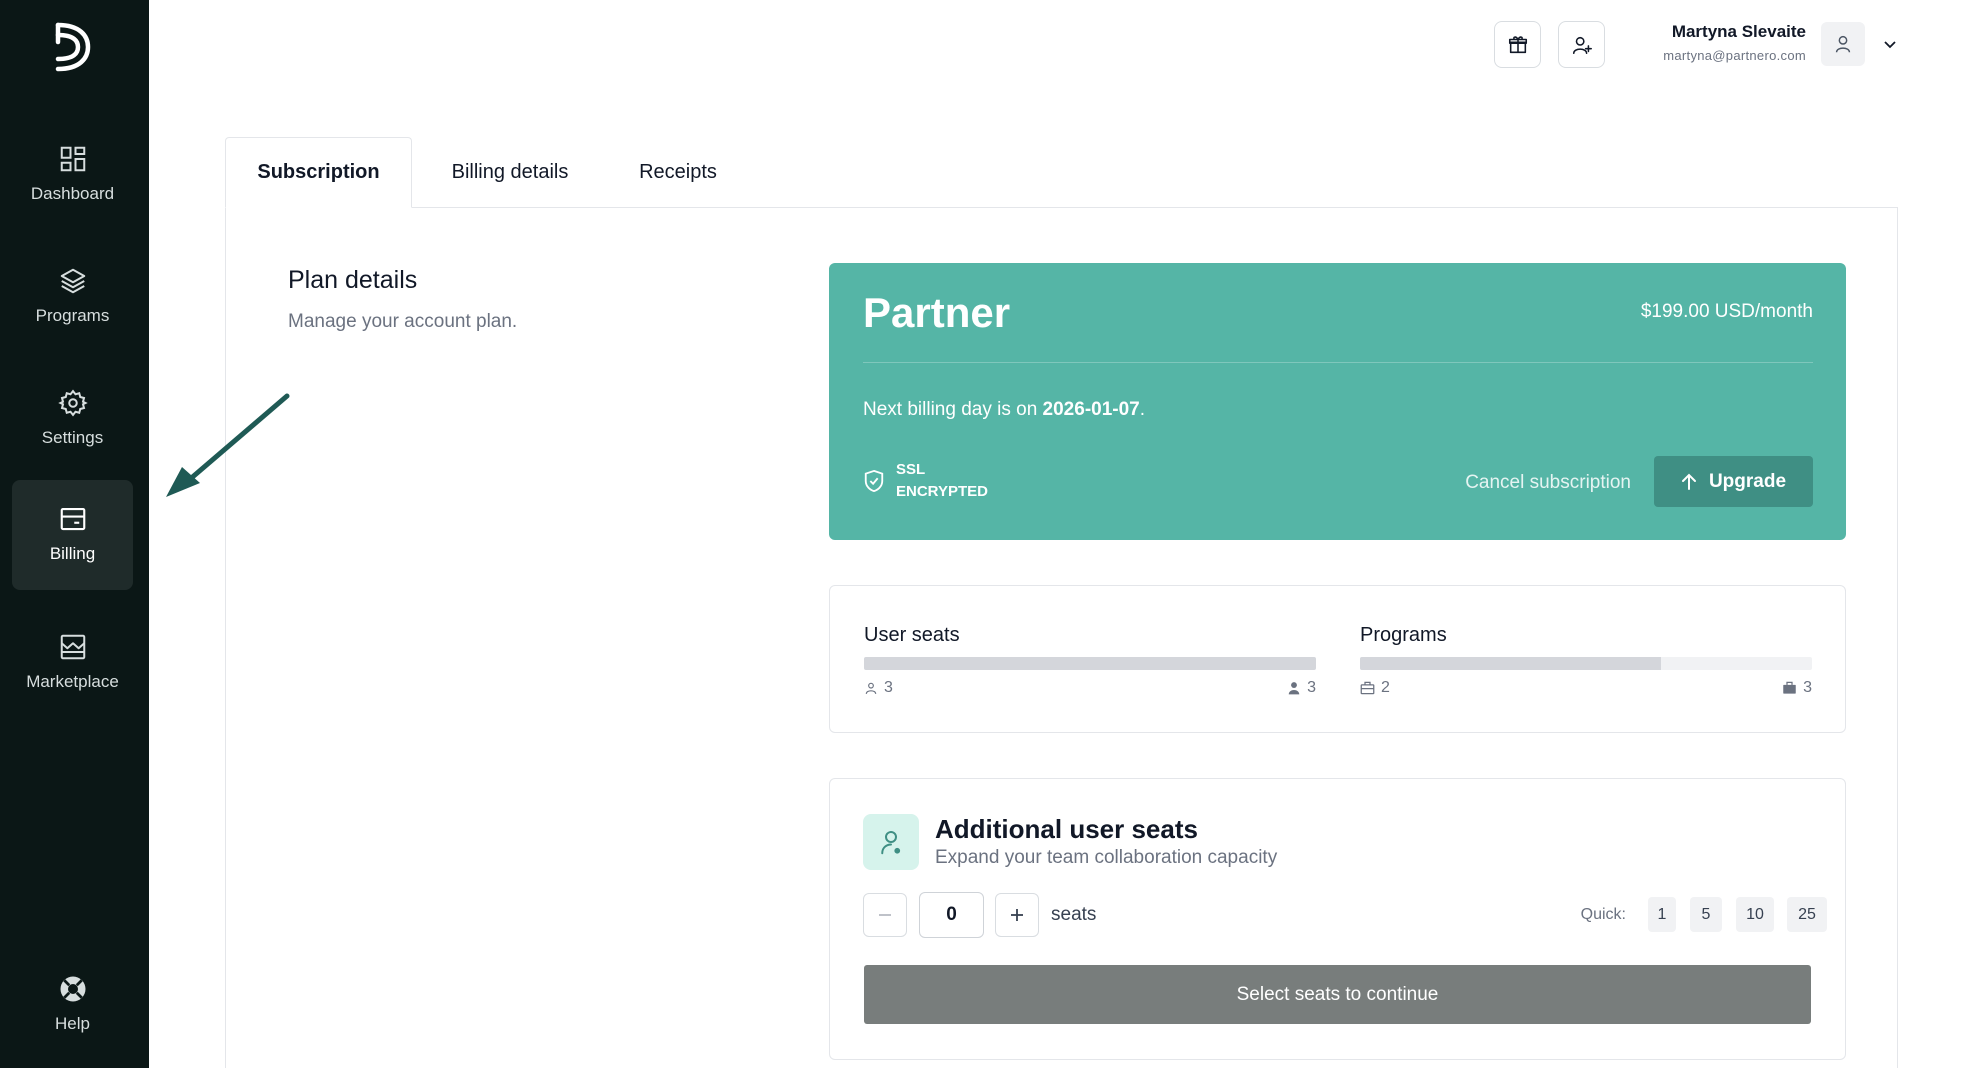 This screenshot has width=1962, height=1068. I want to click on next-billing-suffix: ., so click(1142, 409).